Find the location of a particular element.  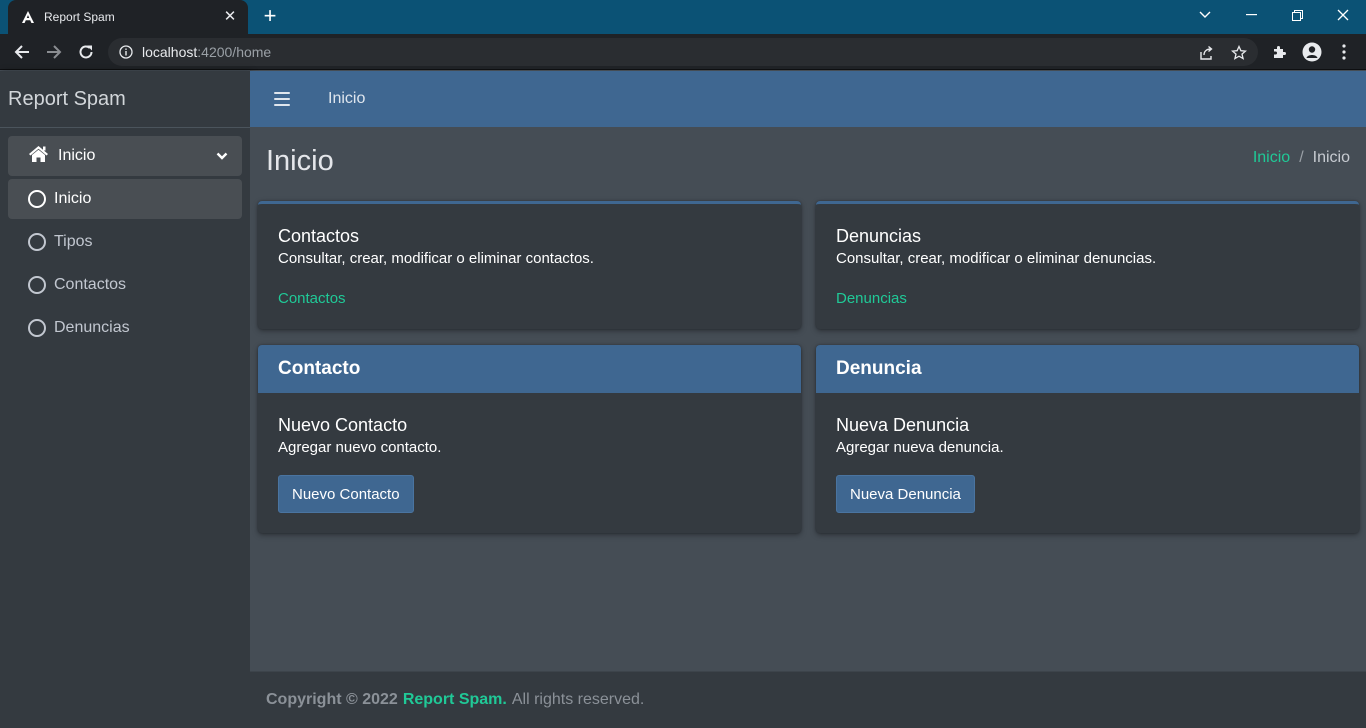

footer-brand-link: Report Spam. is located at coordinates (455, 700).